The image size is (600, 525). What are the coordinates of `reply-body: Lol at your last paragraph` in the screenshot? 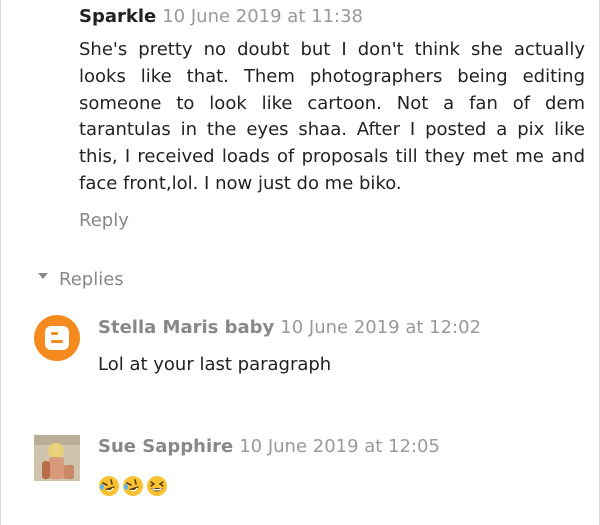 It's located at (215, 364).